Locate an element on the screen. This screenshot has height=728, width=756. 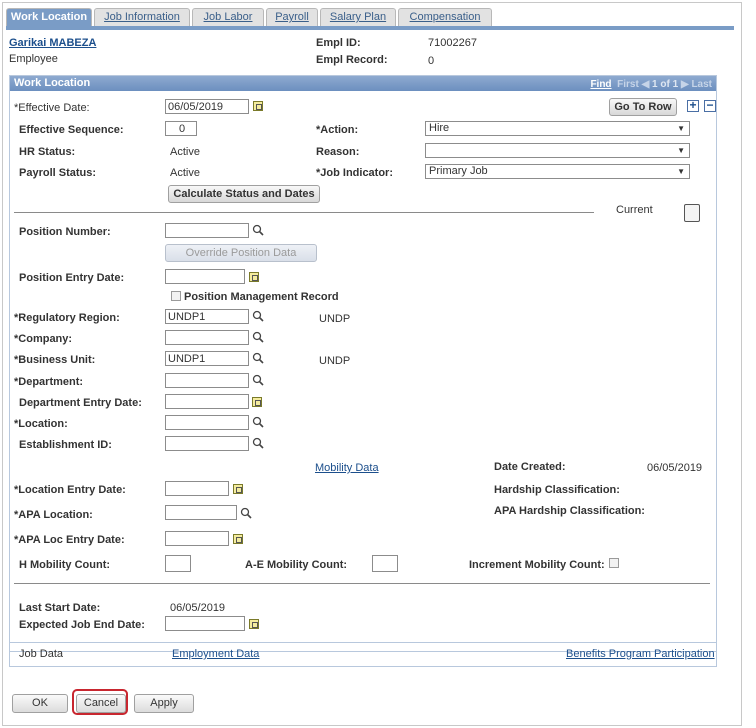
job-indicator-select: Primary Job ▼ is located at coordinates (557, 171).